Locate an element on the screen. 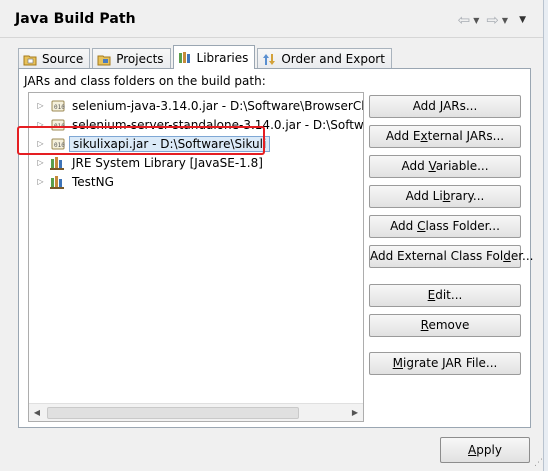 Image resolution: width=548 pixels, height=471 pixels. horizontal-scrollbar: ◀ ▶ is located at coordinates (196, 412).